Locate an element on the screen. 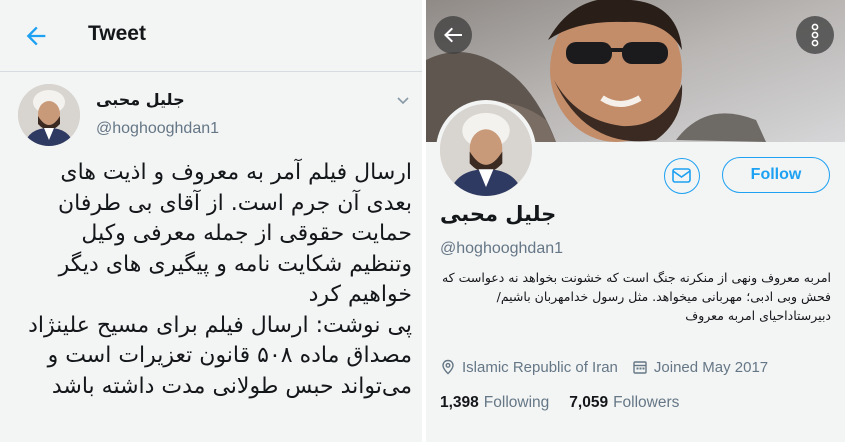 The image size is (845, 442). joined-text: Joined May 2017 is located at coordinates (711, 367).